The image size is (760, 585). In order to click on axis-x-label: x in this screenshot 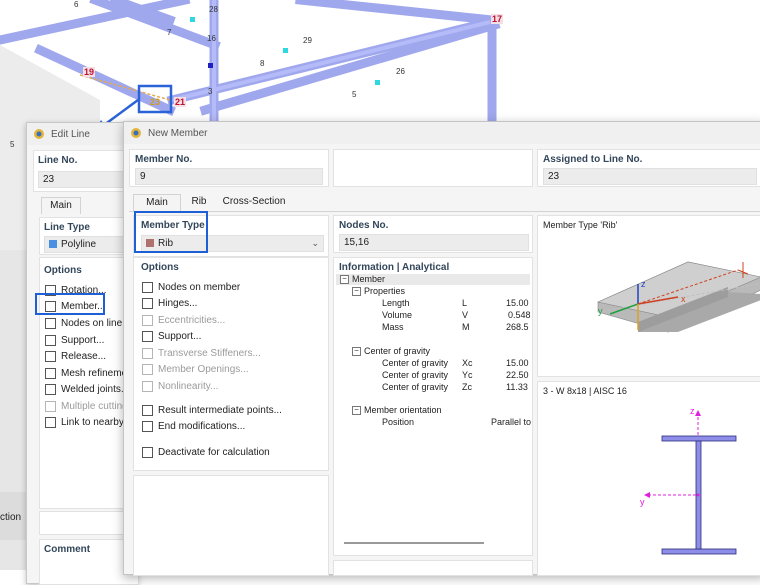, I will do `click(683, 299)`.